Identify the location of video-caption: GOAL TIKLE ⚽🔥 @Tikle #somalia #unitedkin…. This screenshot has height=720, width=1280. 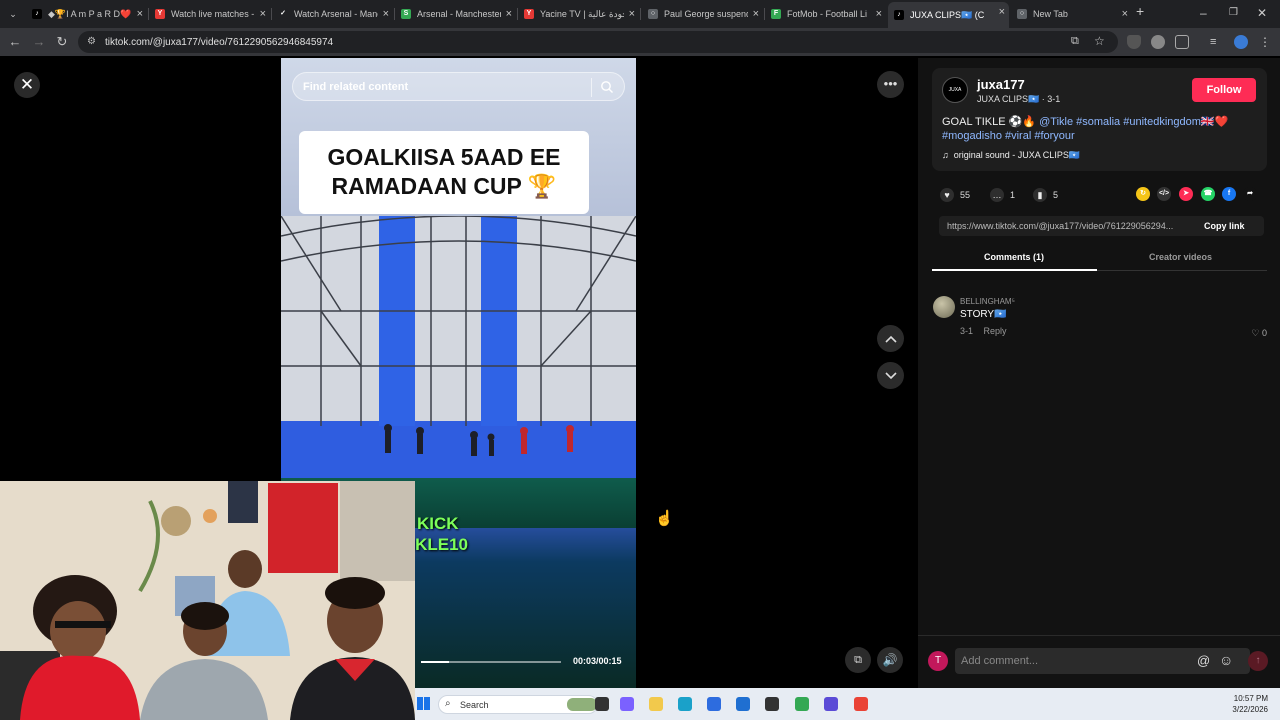
(1097, 129).